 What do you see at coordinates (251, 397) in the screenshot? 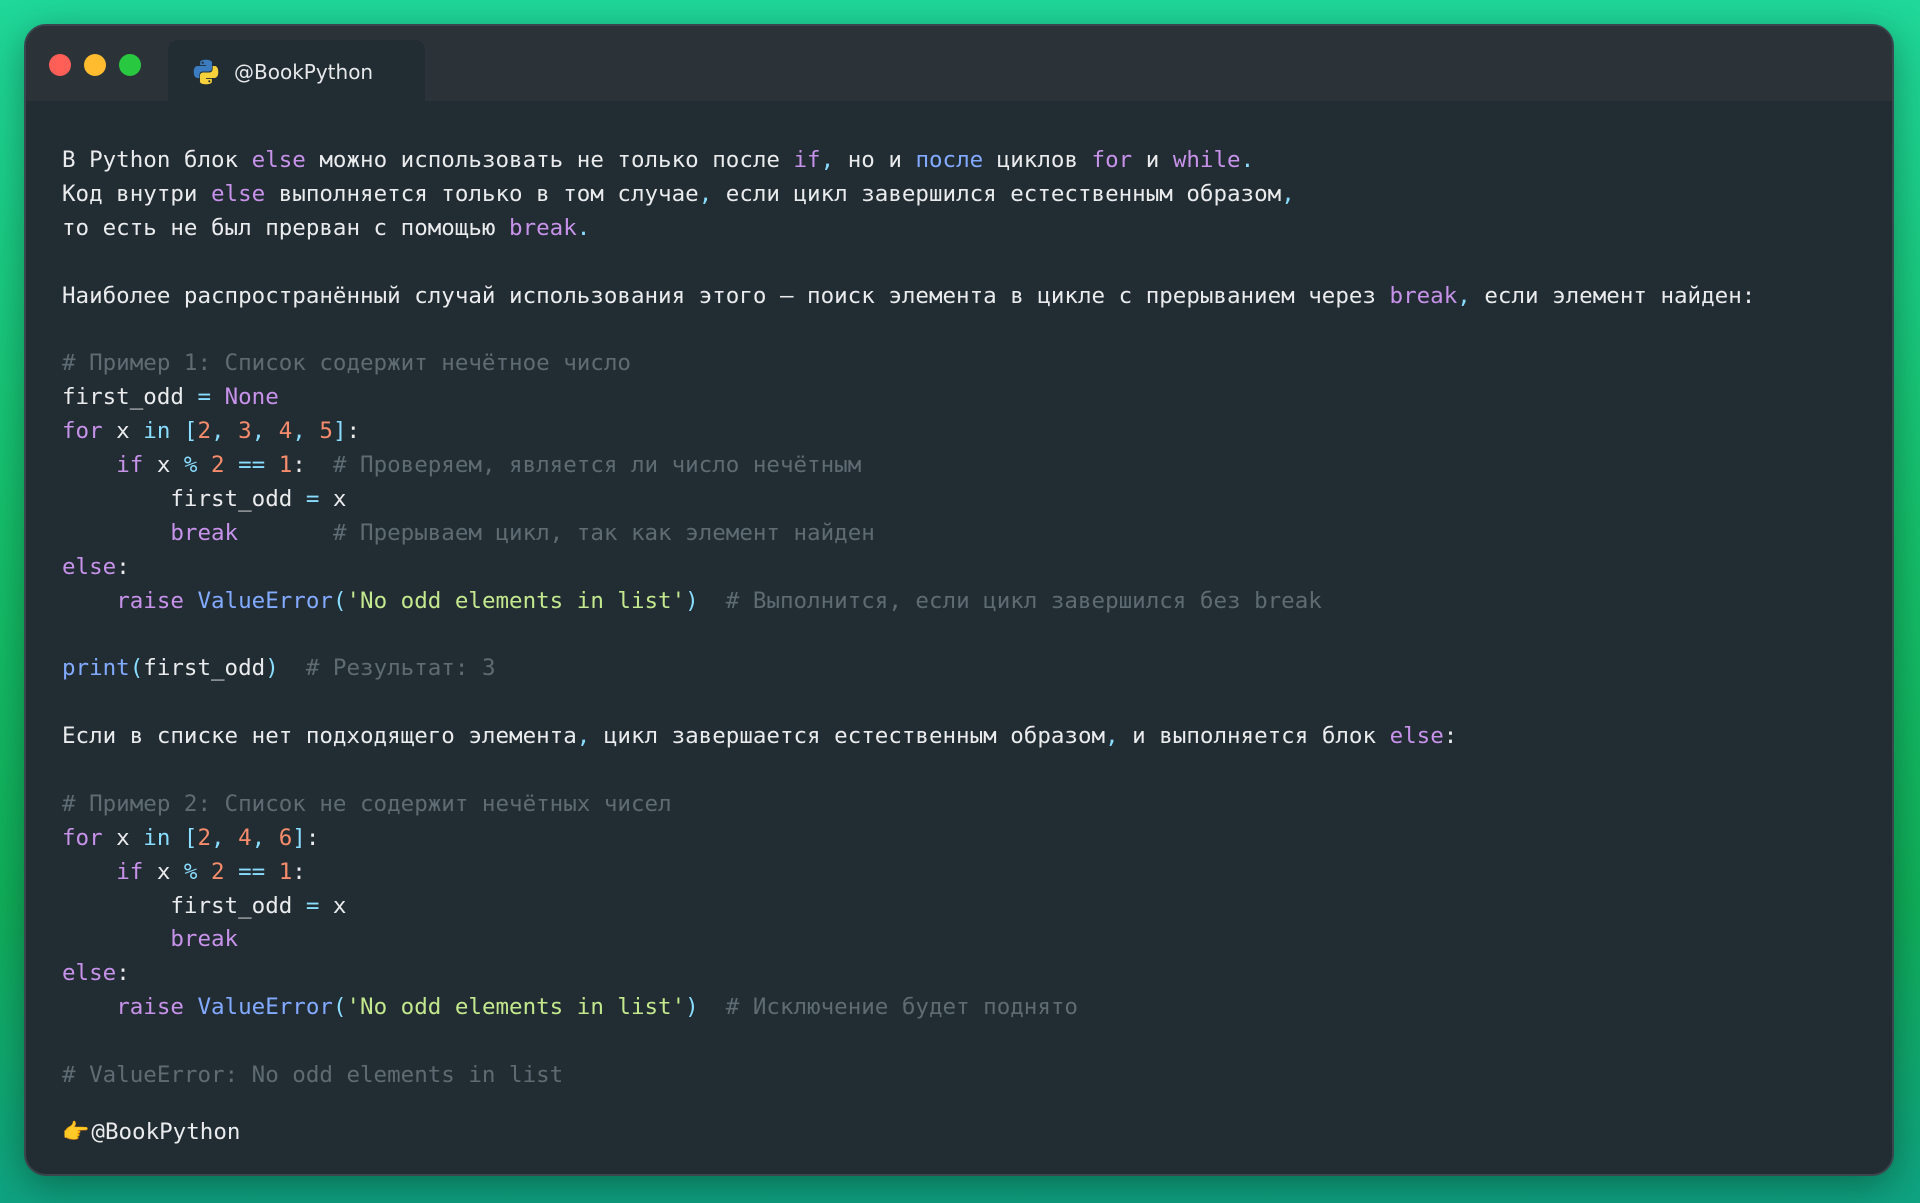
I see `code-token: None` at bounding box center [251, 397].